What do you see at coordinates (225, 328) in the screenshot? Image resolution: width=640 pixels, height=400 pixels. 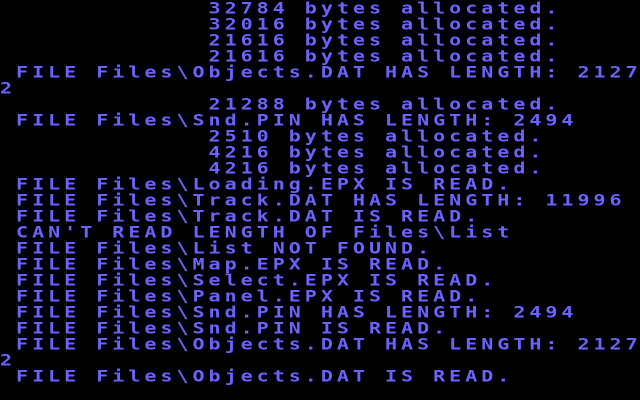 I see `console-line: FILE Files\Snd.PIN IS READ.` at bounding box center [225, 328].